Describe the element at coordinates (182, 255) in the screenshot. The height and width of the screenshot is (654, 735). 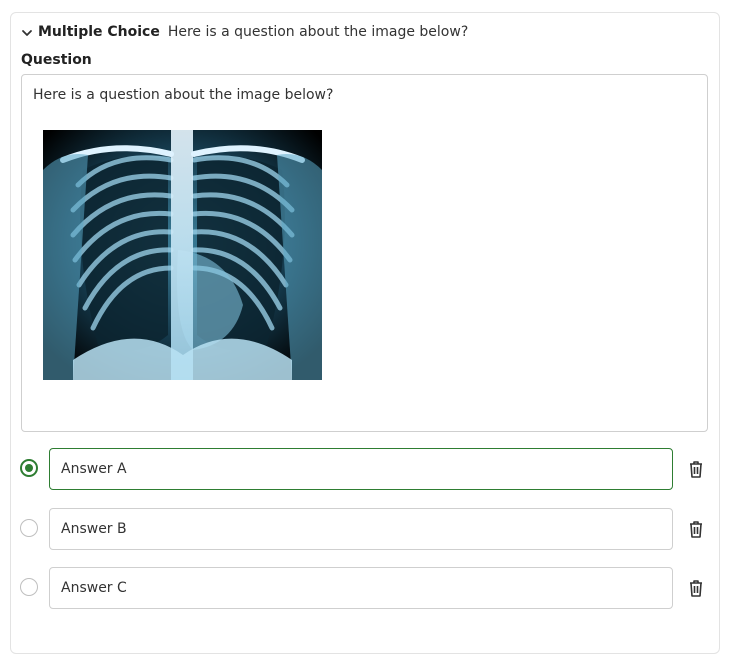
I see `chest-xray-image` at that location.